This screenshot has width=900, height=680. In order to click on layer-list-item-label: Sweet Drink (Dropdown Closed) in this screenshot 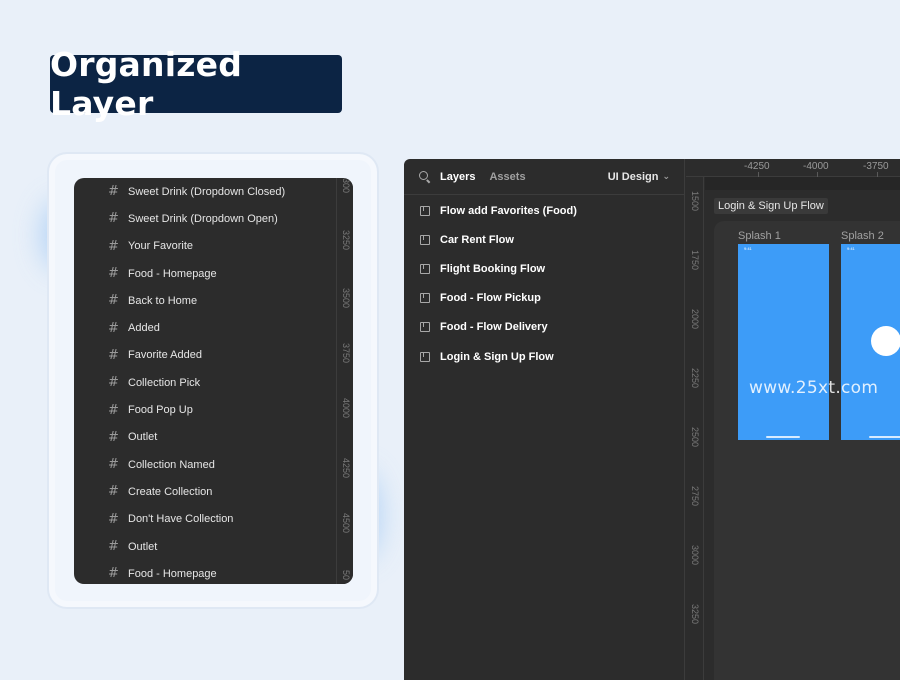, I will do `click(207, 191)`.